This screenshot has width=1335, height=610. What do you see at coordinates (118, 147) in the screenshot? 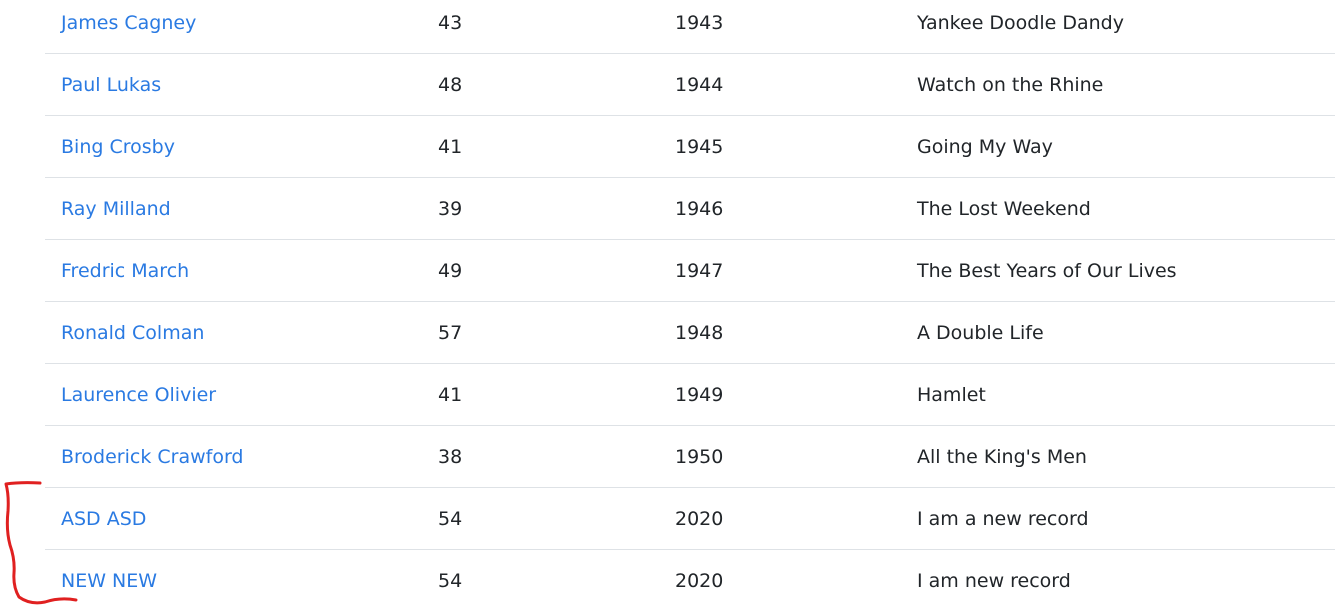
I see `actor-name-link: Bing Crosby` at bounding box center [118, 147].